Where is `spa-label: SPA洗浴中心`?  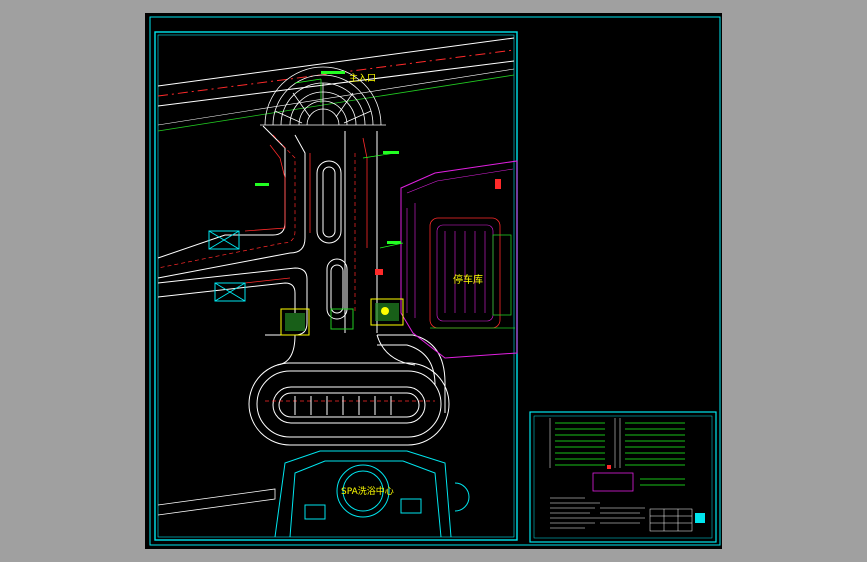 spa-label: SPA洗浴中心 is located at coordinates (367, 491).